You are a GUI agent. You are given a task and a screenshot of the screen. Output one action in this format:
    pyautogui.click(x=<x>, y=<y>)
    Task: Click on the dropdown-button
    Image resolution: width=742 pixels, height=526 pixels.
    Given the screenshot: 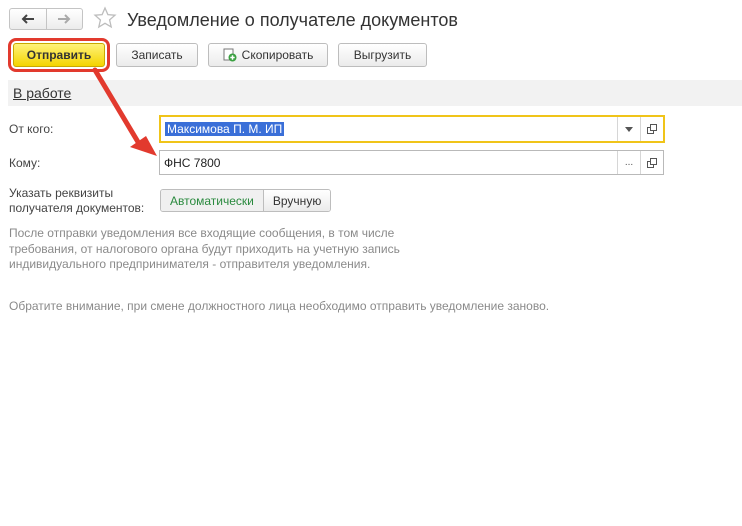 What is the action you would take?
    pyautogui.click(x=628, y=129)
    